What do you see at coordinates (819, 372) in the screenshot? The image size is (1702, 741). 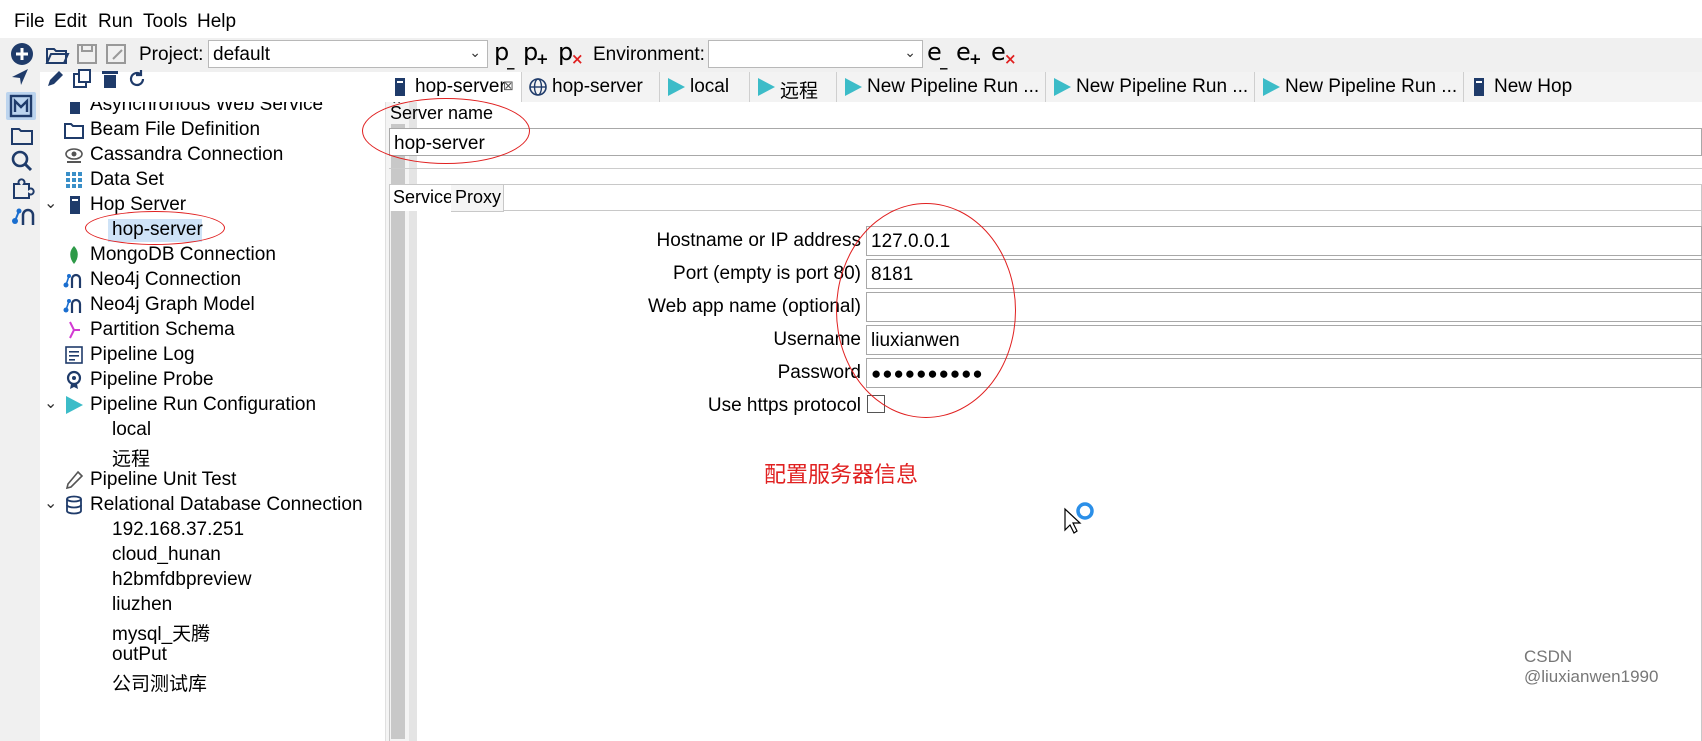 I see `password-label: Password` at bounding box center [819, 372].